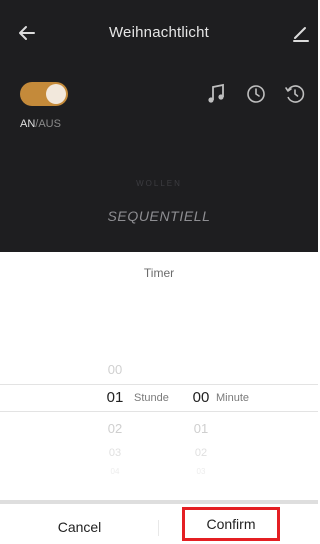 This screenshot has width=320, height=544. Describe the element at coordinates (44, 94) in the screenshot. I see `power-toggle` at that location.